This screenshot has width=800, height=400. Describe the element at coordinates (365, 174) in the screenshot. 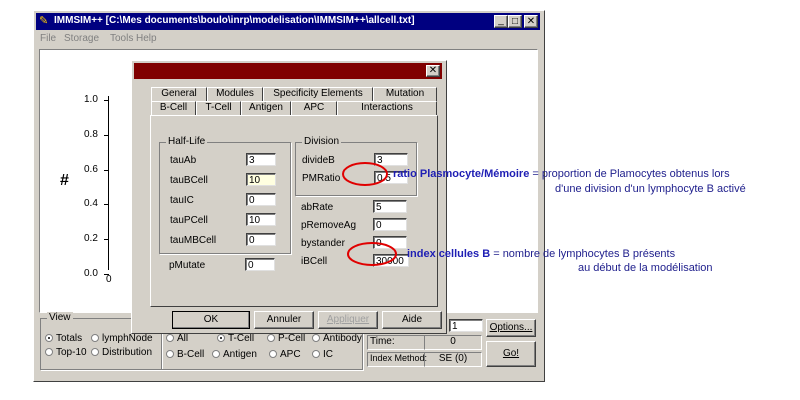

I see `pmratio-highlight` at that location.